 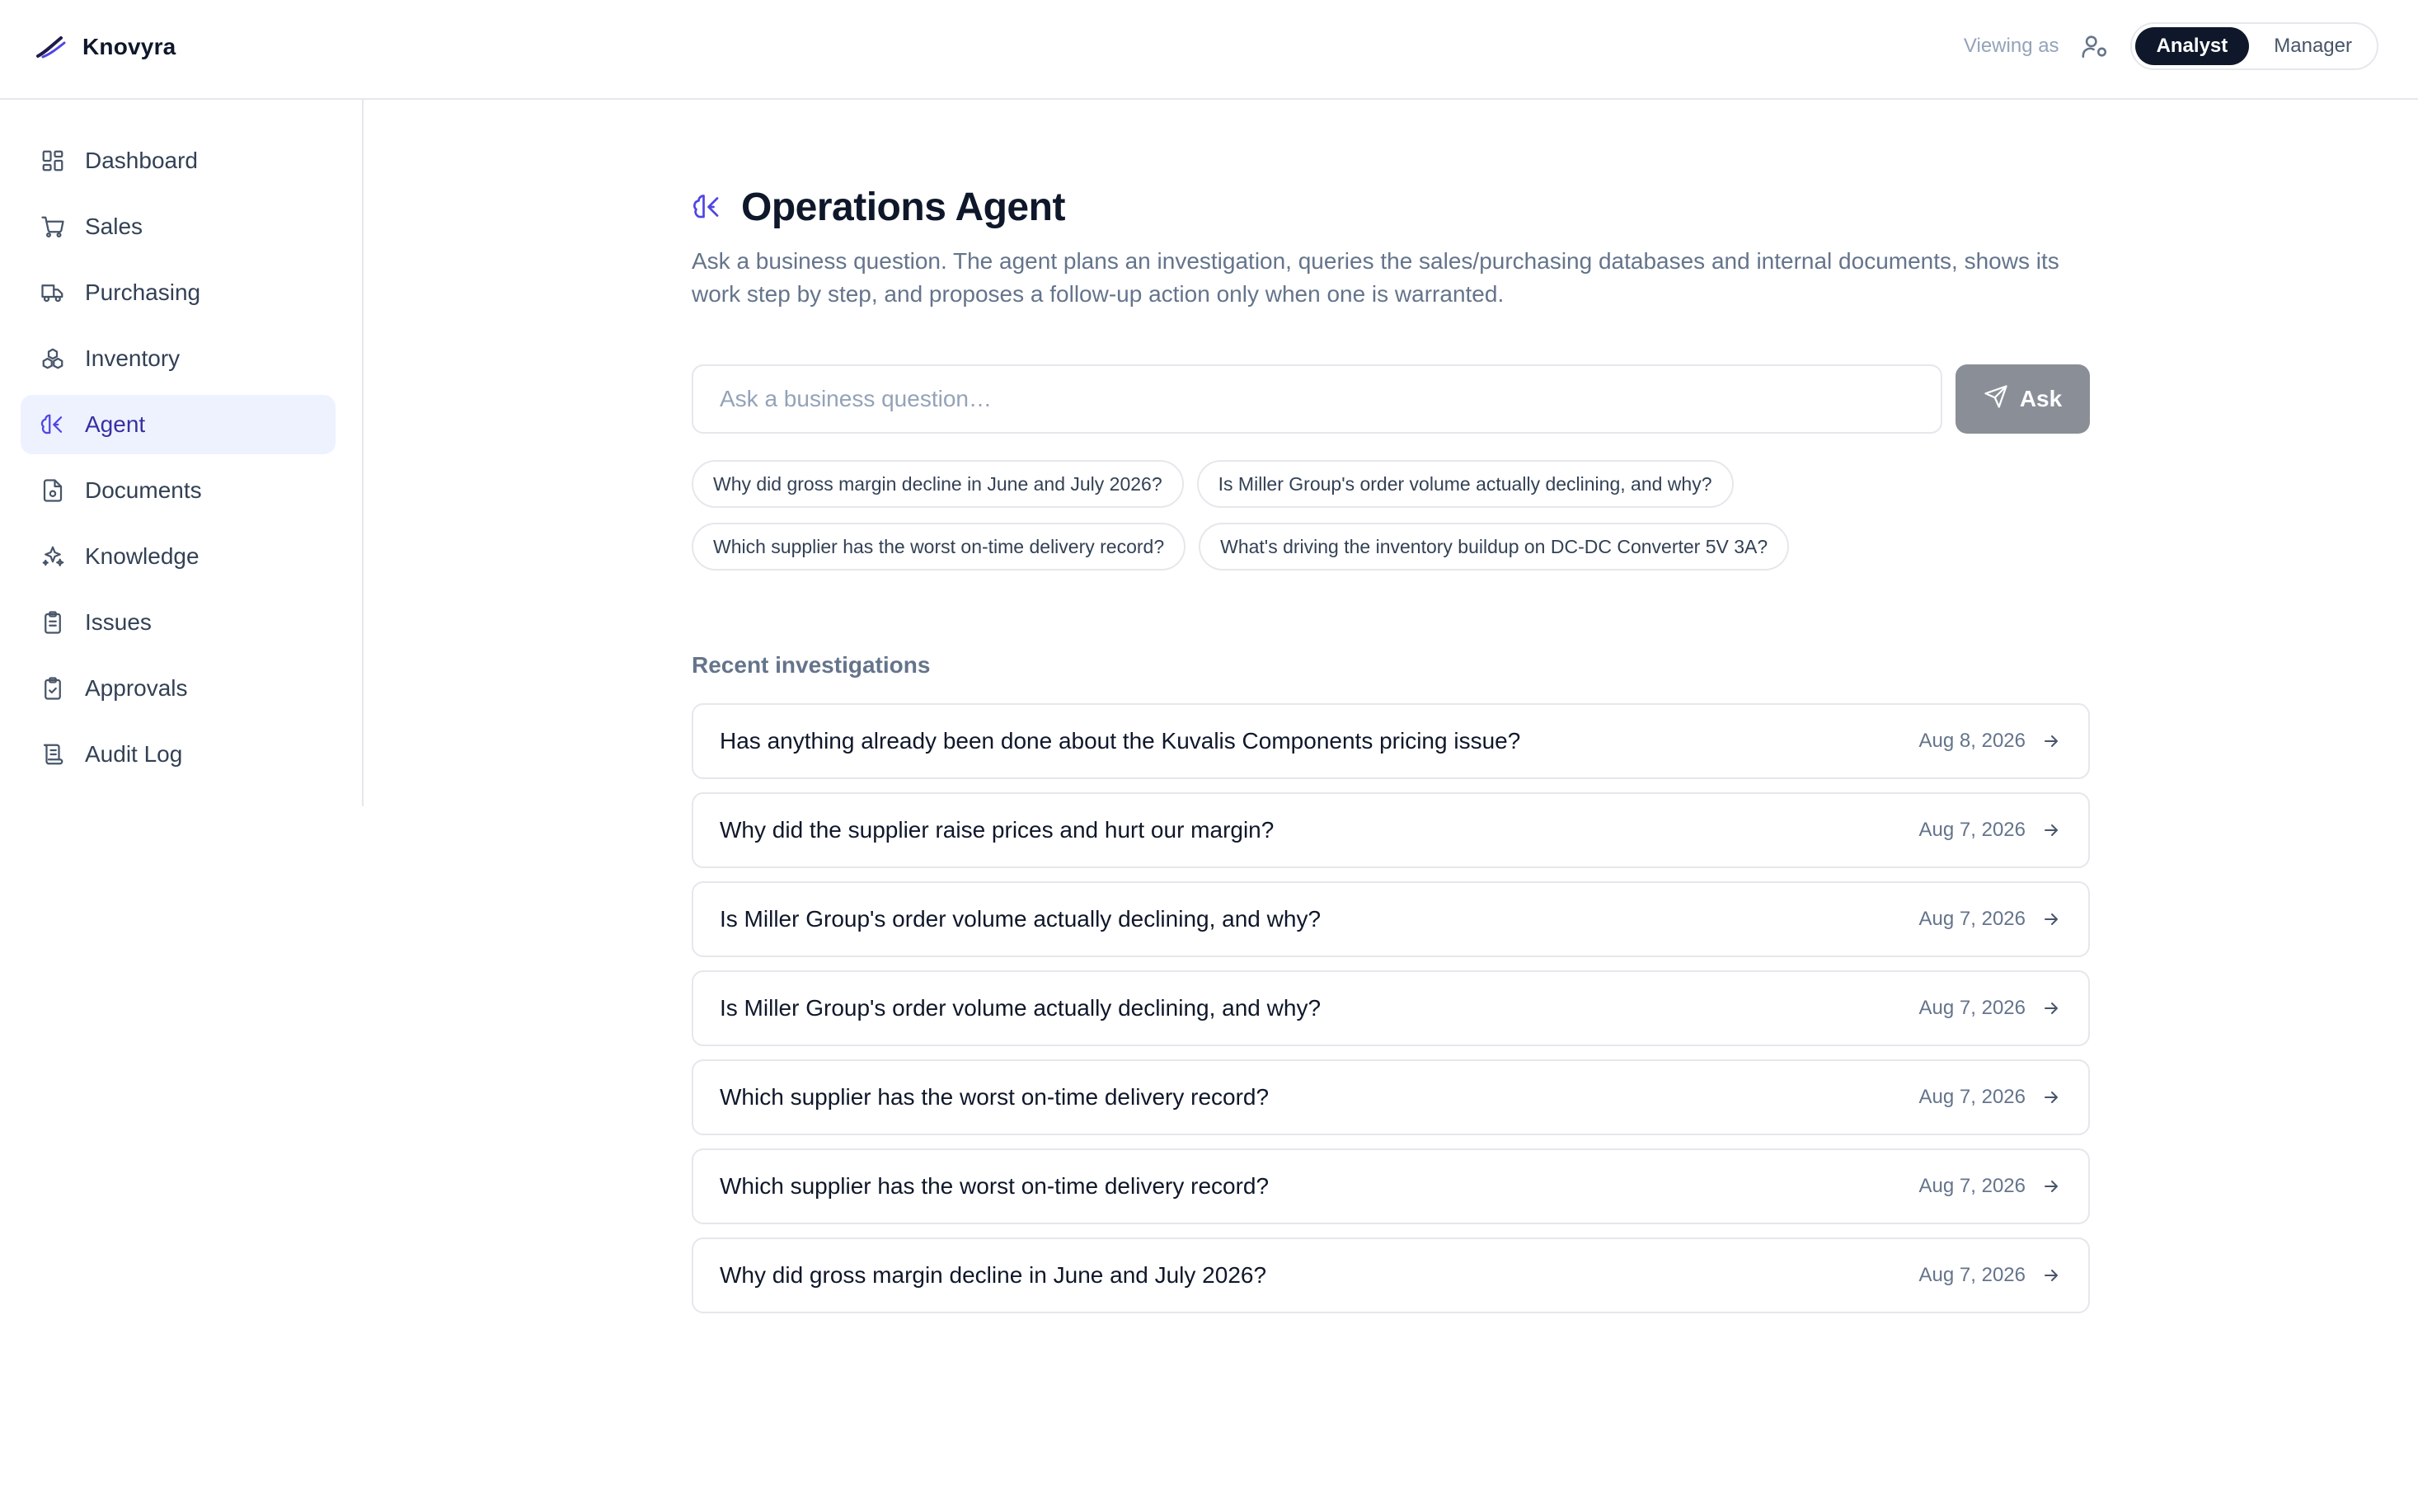 I want to click on sidebar-item-inventory: Inventory, so click(x=179, y=358).